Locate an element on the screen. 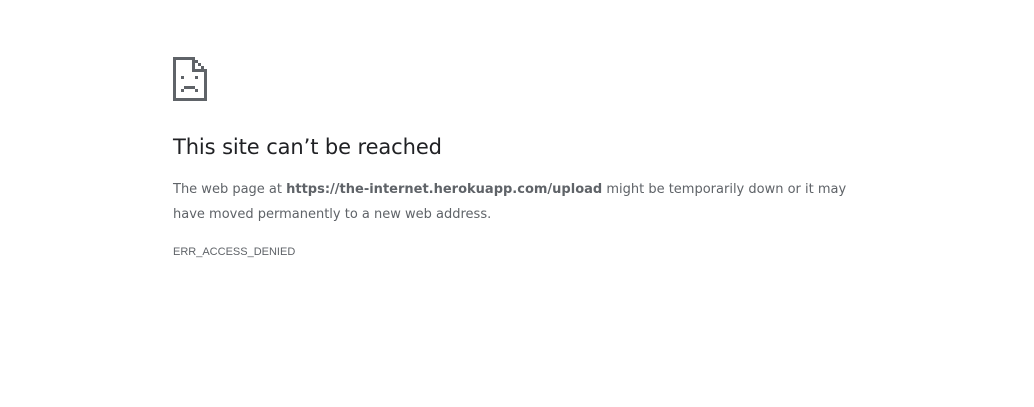  error-heading: This site can’t be reached is located at coordinates (307, 147).